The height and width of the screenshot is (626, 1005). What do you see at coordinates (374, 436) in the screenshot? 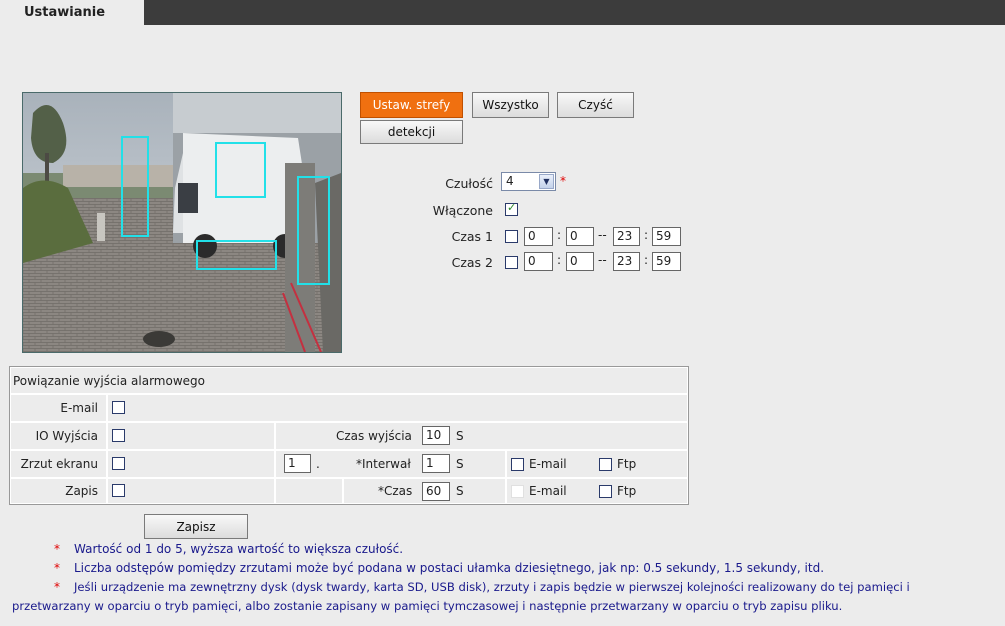
I see `output-time-label: Czas wyjścia` at bounding box center [374, 436].